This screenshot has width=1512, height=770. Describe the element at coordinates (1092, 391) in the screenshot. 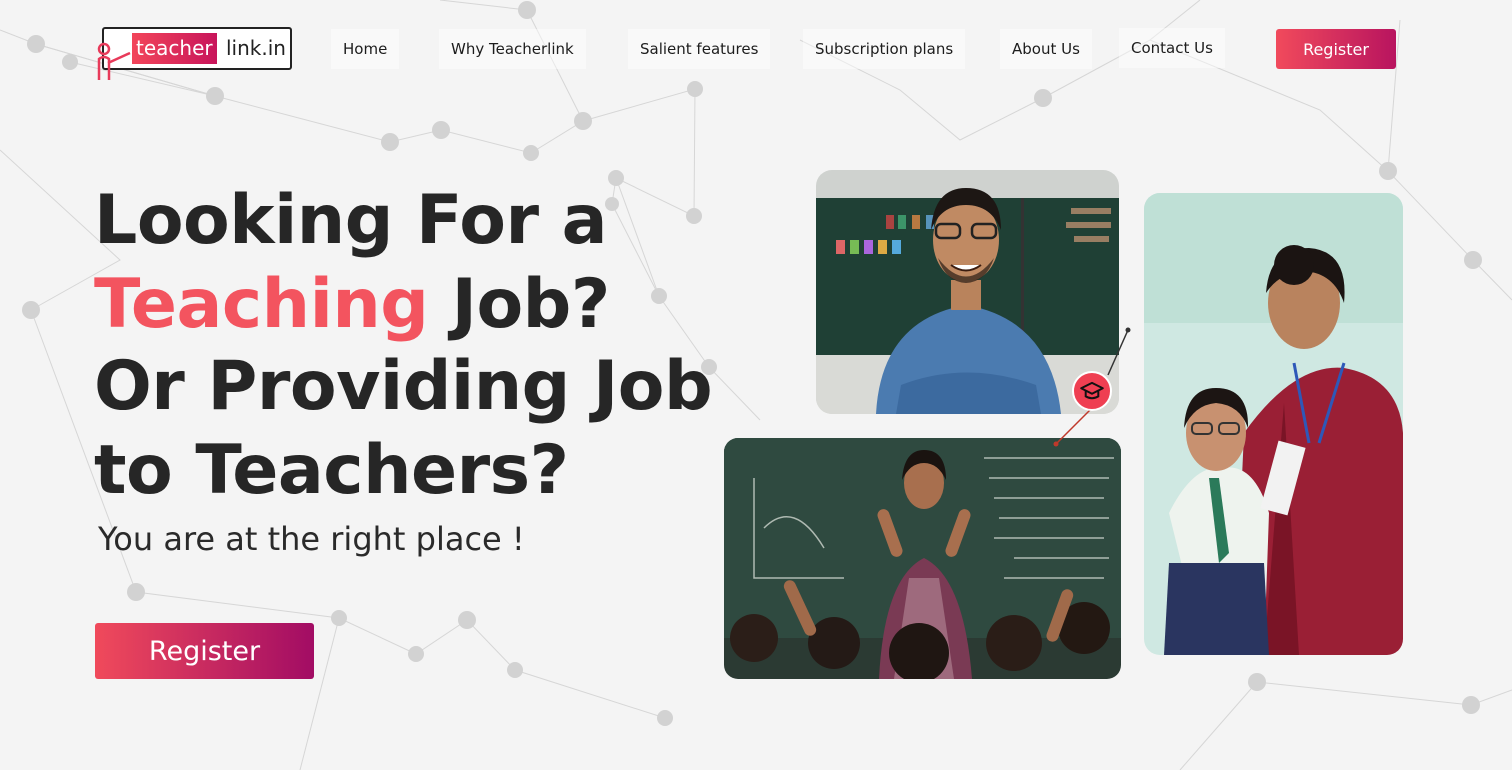

I see `graduation-cap-icon` at that location.